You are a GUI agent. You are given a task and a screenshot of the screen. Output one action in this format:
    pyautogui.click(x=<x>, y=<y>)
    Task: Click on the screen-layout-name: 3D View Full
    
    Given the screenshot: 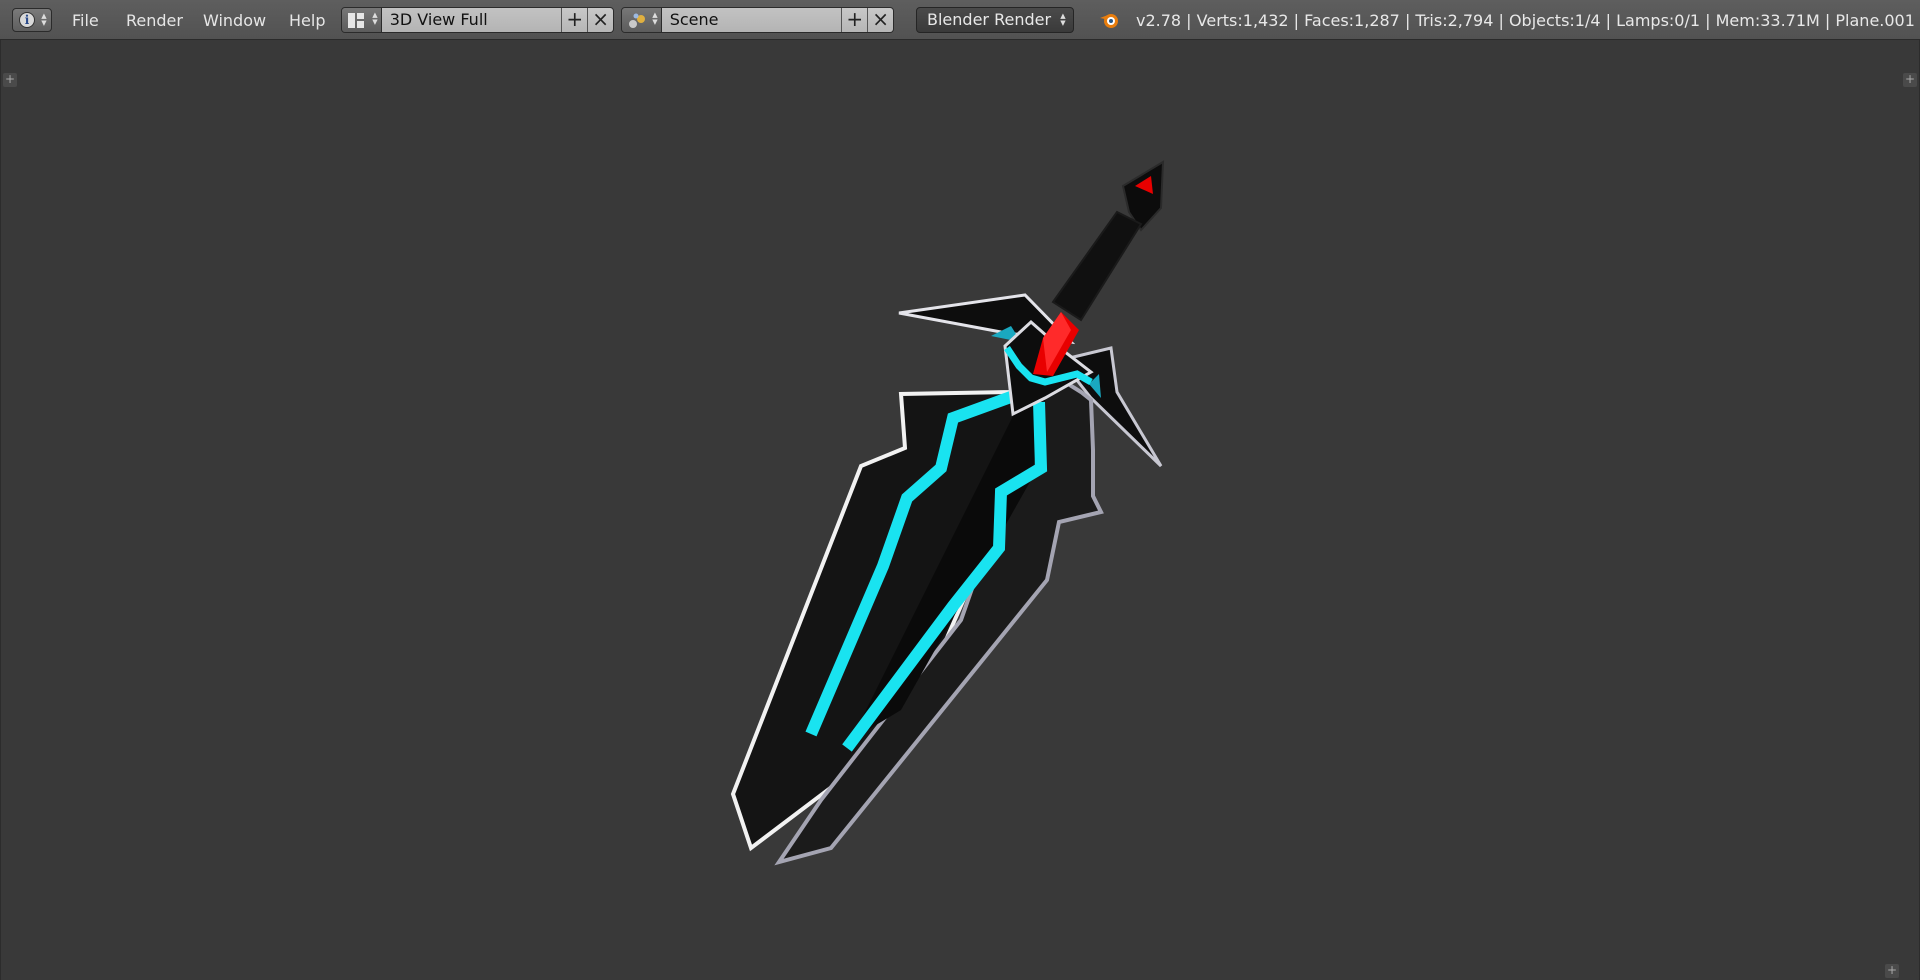 What is the action you would take?
    pyautogui.click(x=471, y=20)
    